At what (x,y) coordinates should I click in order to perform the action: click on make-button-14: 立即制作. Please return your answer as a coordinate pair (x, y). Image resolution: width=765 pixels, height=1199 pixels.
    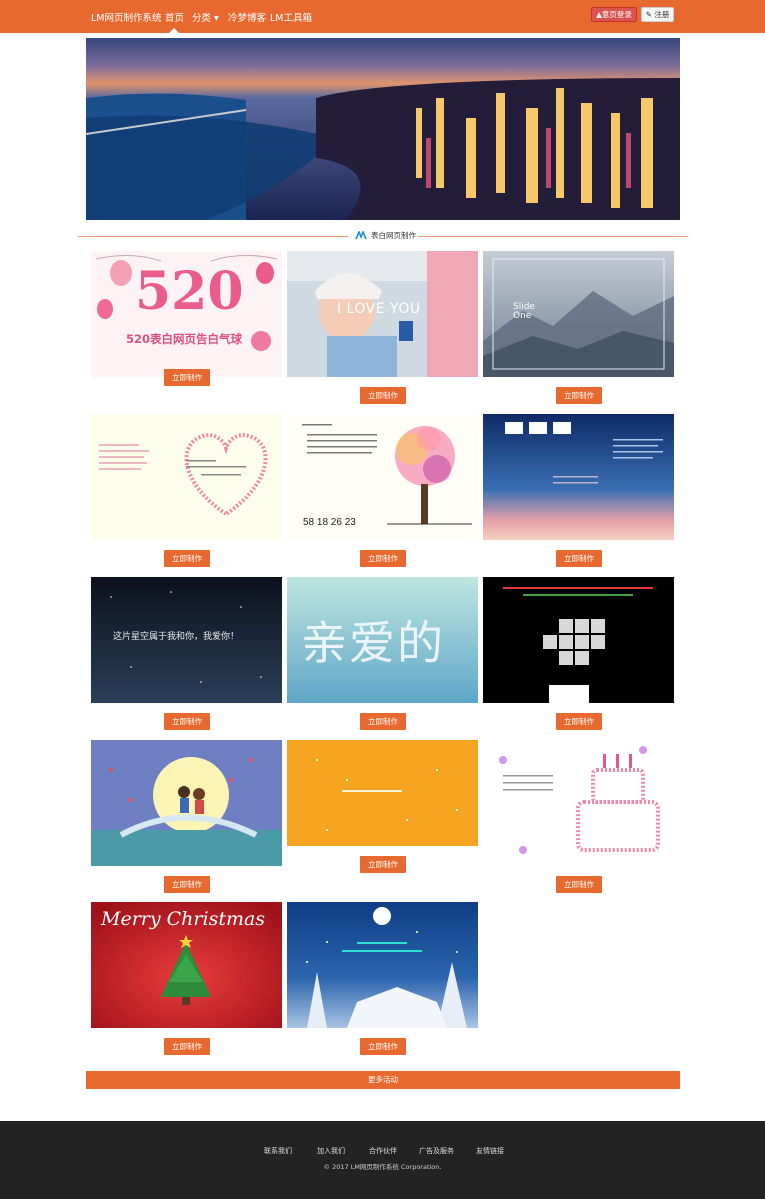
    Looking at the image, I should click on (383, 1046).